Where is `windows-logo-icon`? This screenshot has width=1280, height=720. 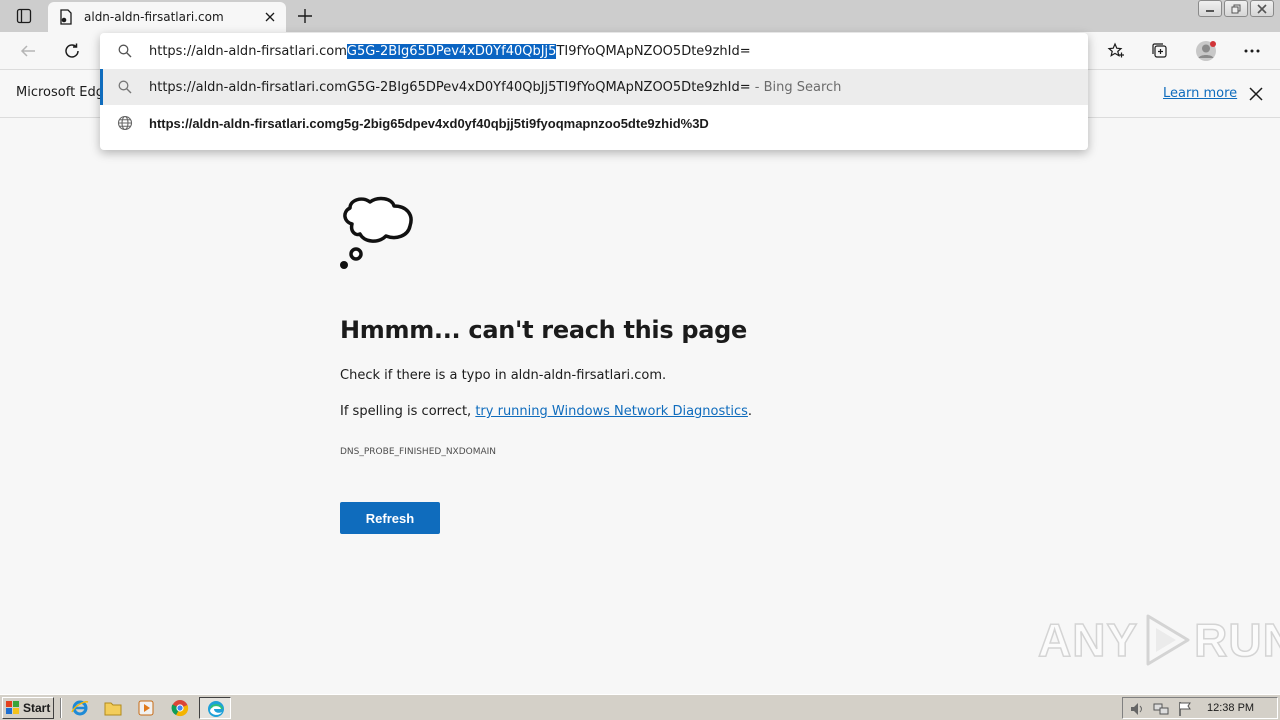
windows-logo-icon is located at coordinates (12, 707).